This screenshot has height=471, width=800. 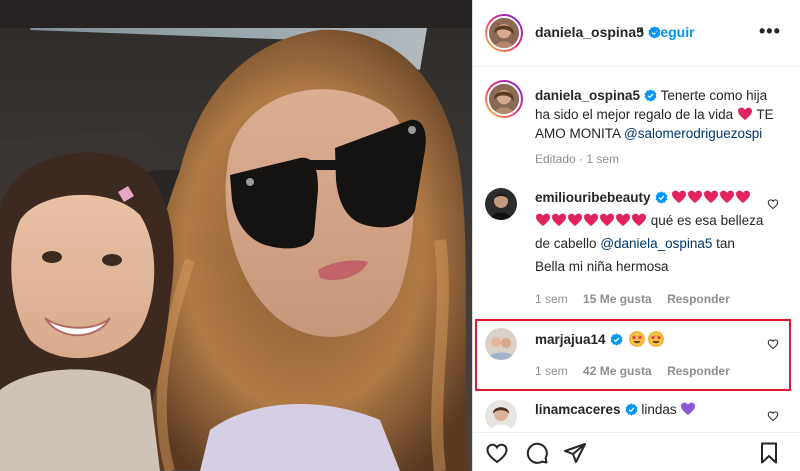 What do you see at coordinates (659, 409) in the screenshot?
I see `comment-text: lindas` at bounding box center [659, 409].